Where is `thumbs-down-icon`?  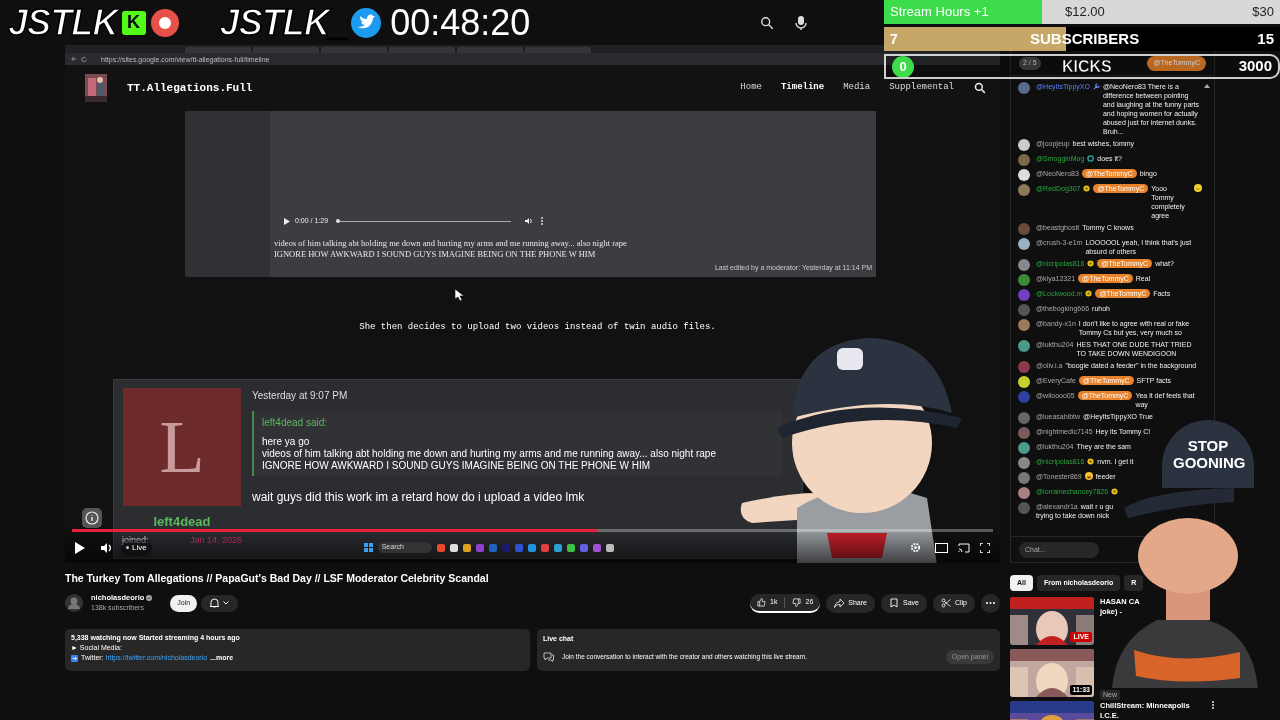 thumbs-down-icon is located at coordinates (797, 602).